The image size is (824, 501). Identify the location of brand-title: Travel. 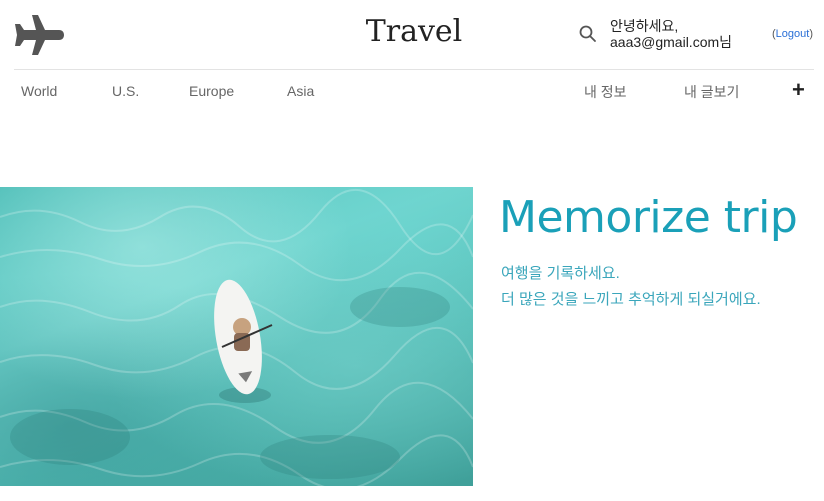
(414, 31).